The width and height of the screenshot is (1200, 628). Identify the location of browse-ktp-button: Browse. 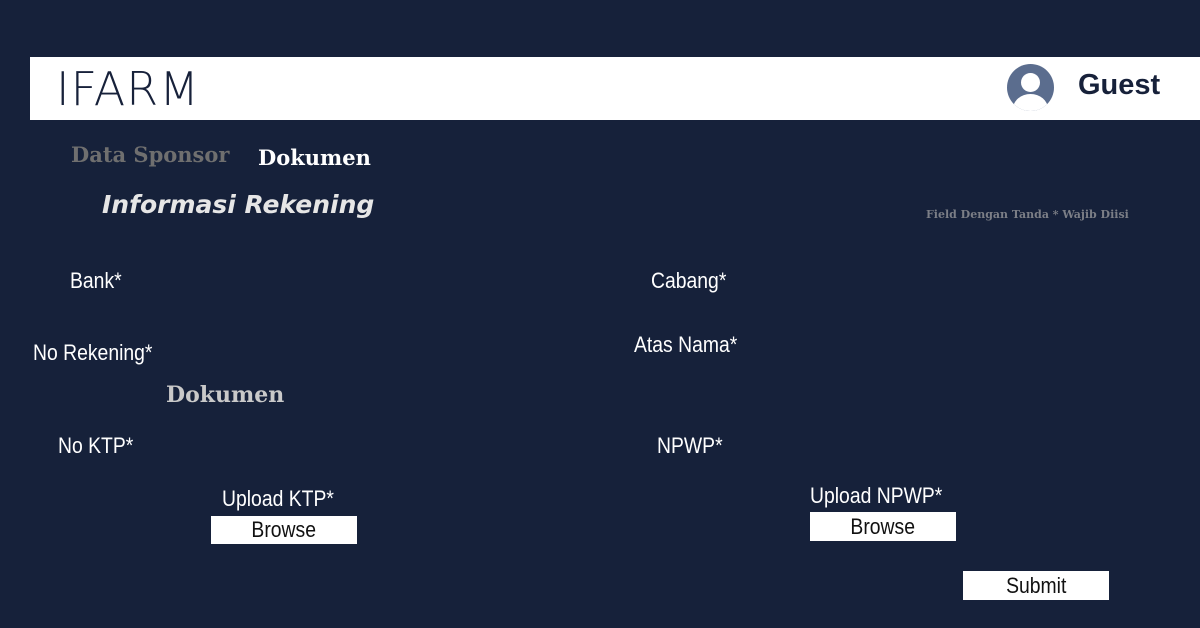
(284, 530).